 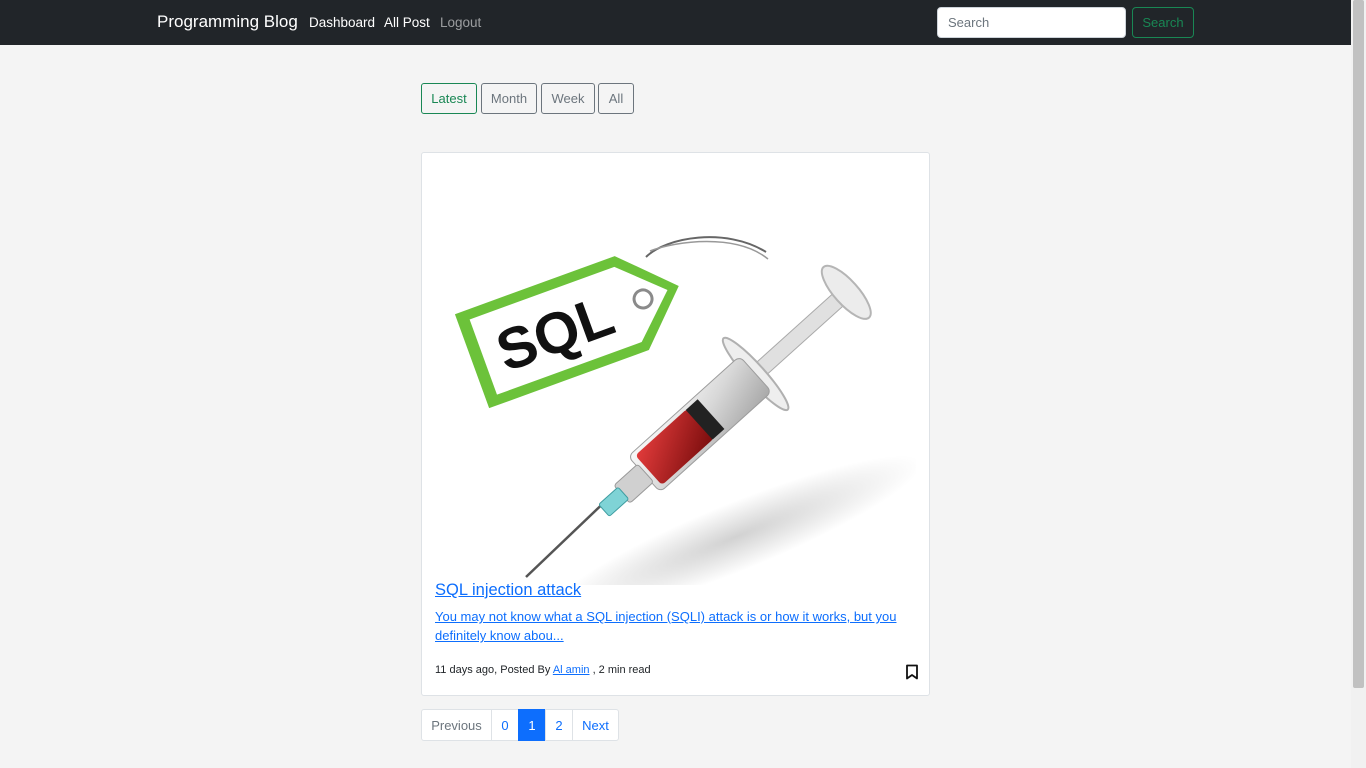 I want to click on nav-all-post-link: All Post, so click(x=407, y=22).